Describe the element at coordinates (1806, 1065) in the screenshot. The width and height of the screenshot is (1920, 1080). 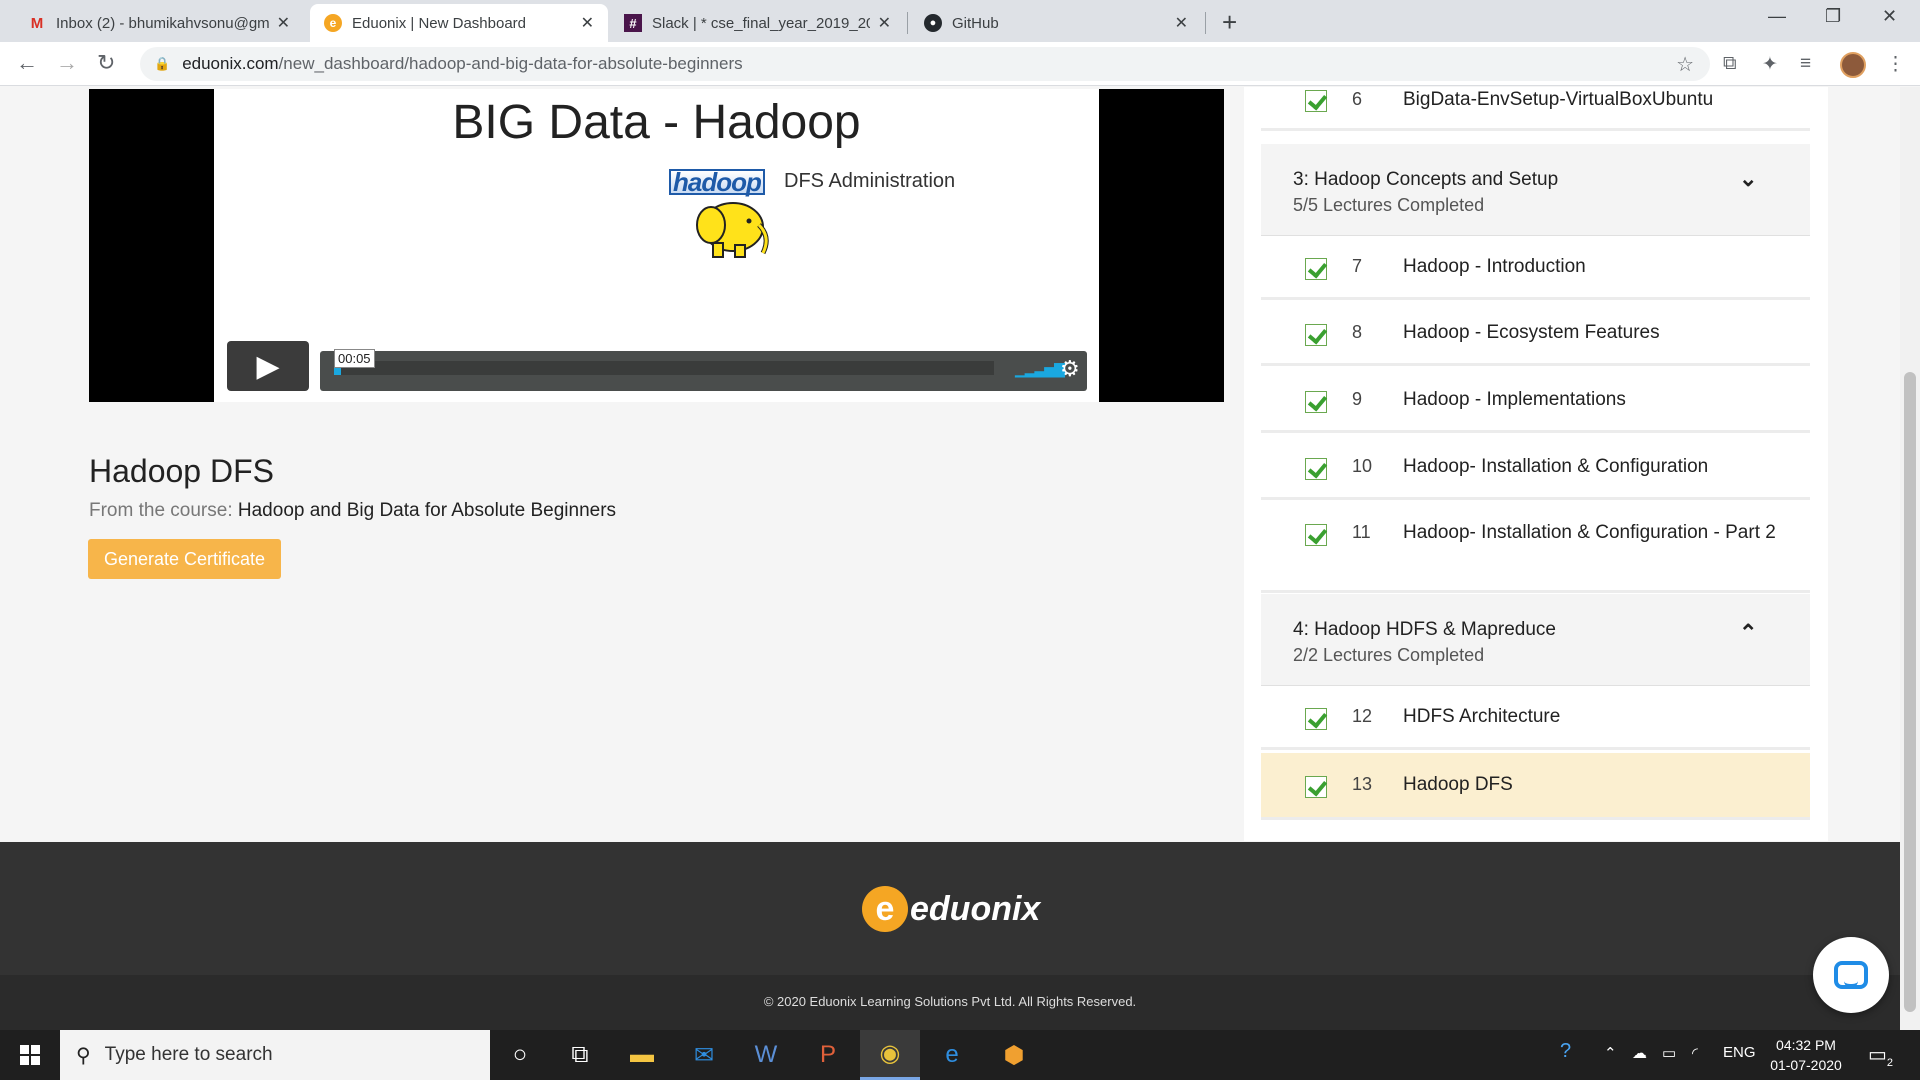
I see `clock-date: 01-07-2020` at that location.